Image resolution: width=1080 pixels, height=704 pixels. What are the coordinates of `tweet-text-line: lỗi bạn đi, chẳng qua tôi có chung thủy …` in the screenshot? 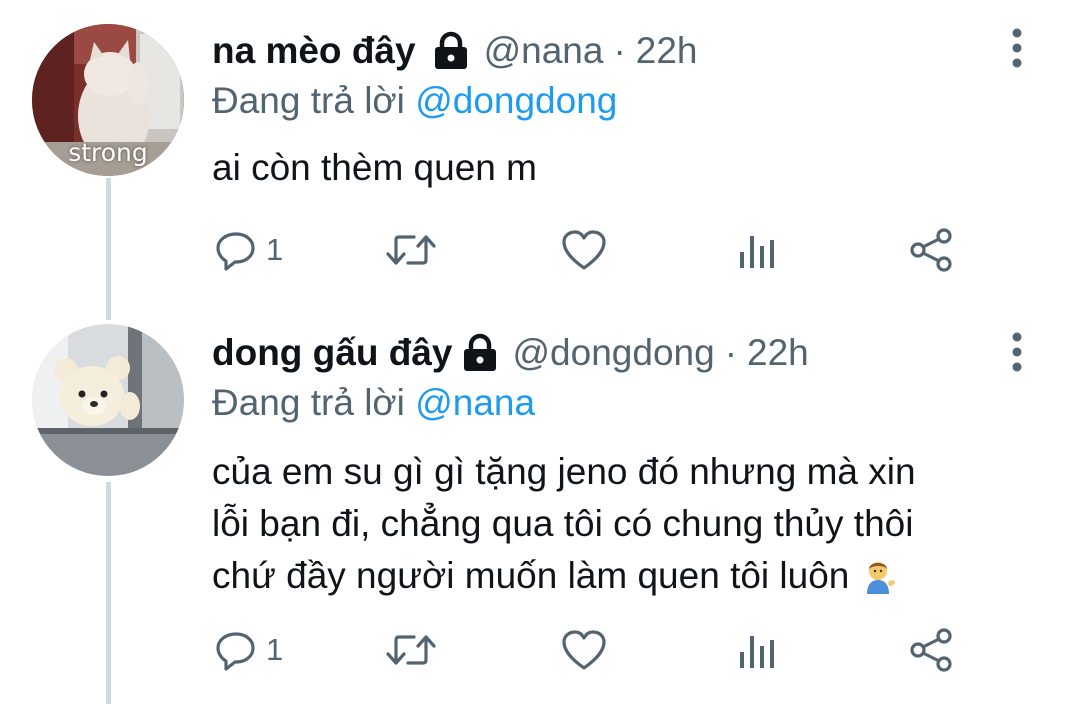 It's located at (563, 523).